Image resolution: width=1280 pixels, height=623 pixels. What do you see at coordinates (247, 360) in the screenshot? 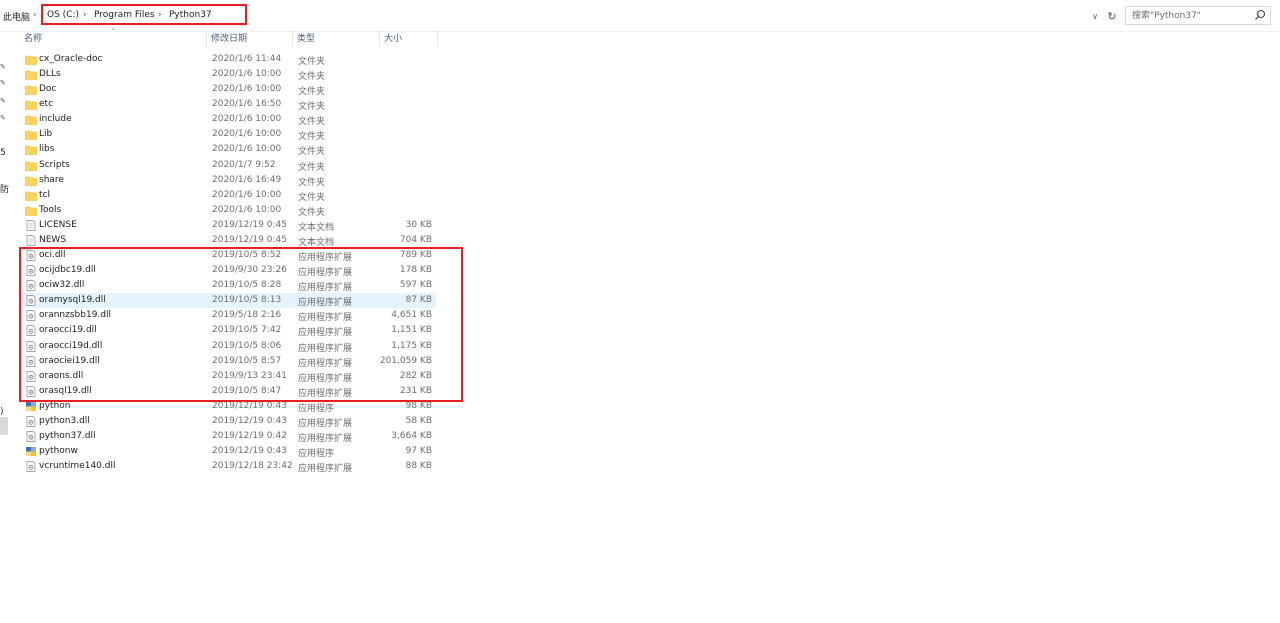
I see `file-modified-date: 2019/10/5 8:57` at bounding box center [247, 360].